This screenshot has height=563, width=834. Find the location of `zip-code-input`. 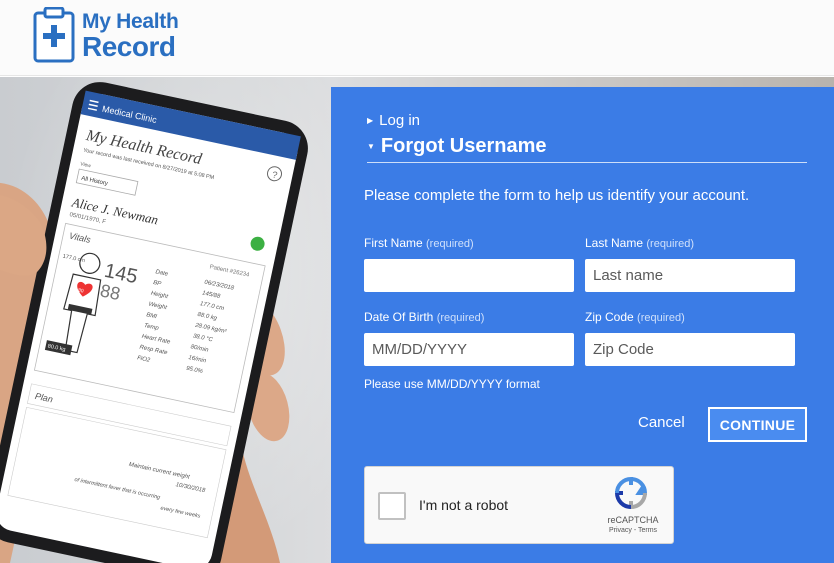

zip-code-input is located at coordinates (690, 349).